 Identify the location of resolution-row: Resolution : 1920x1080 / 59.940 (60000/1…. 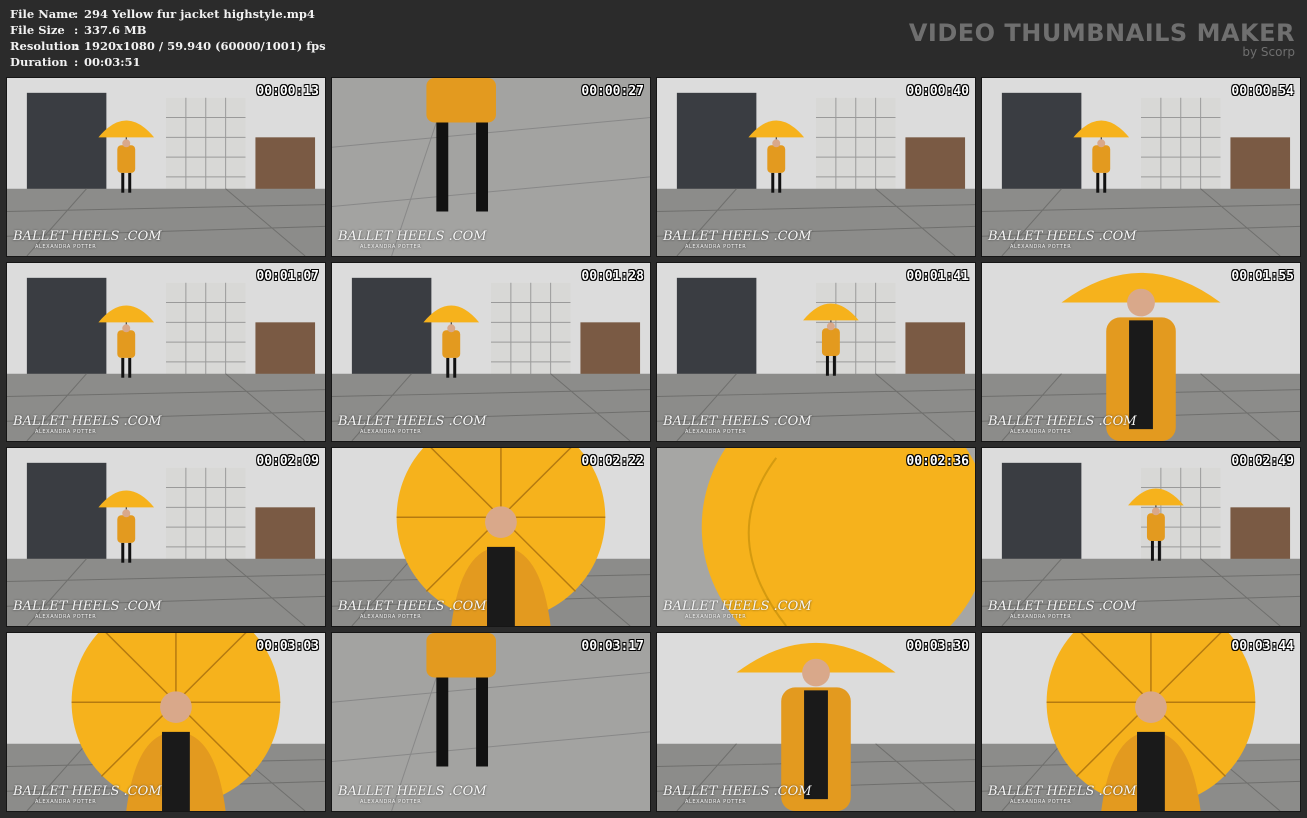
(168, 46).